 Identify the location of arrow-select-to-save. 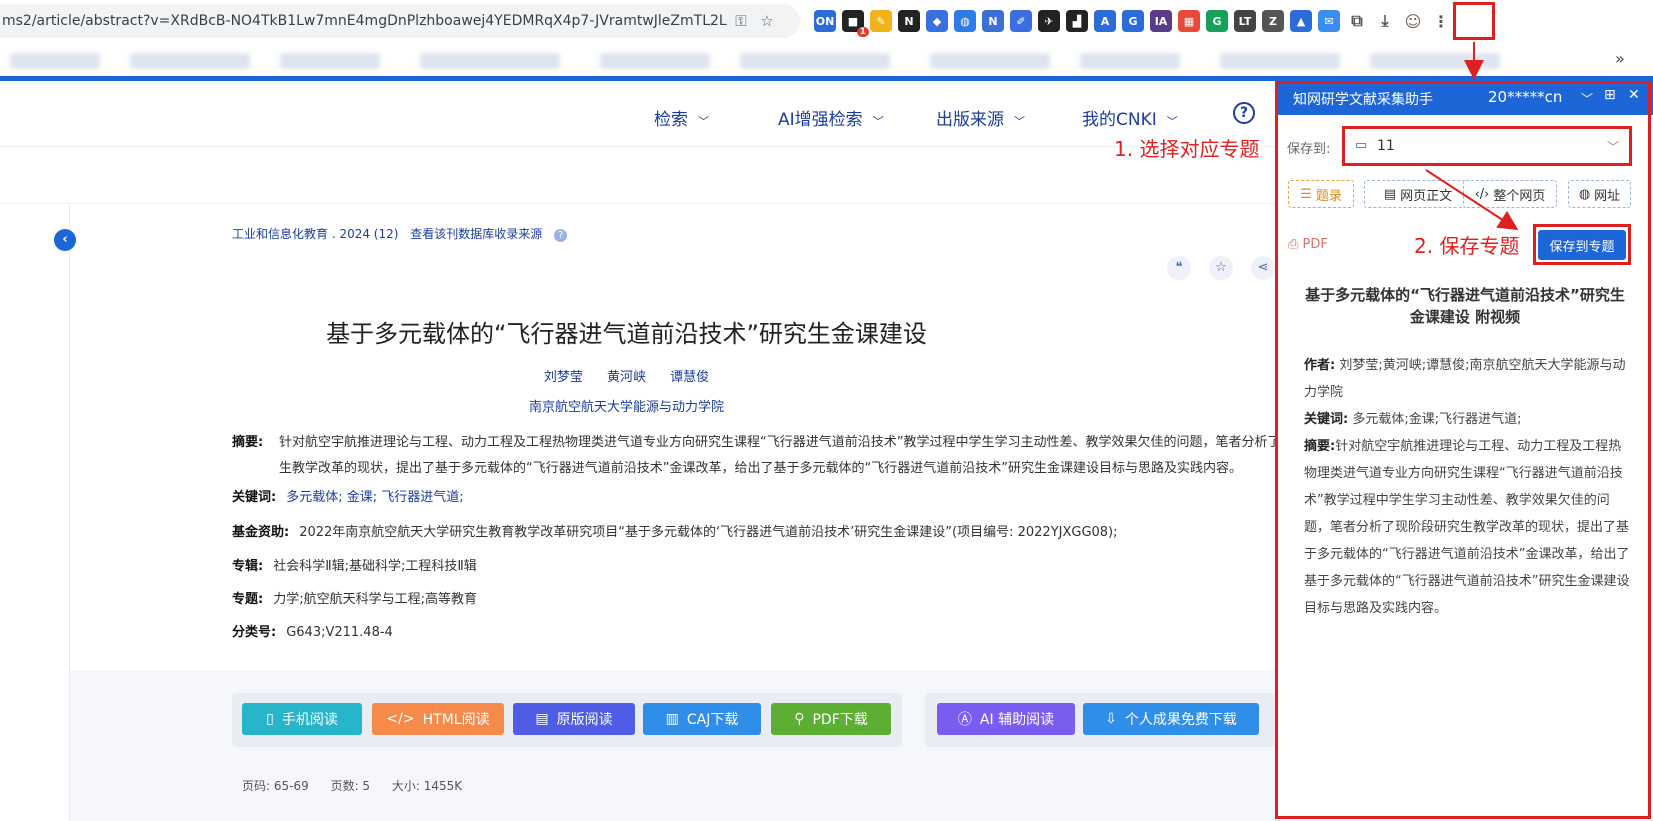
(1472, 200).